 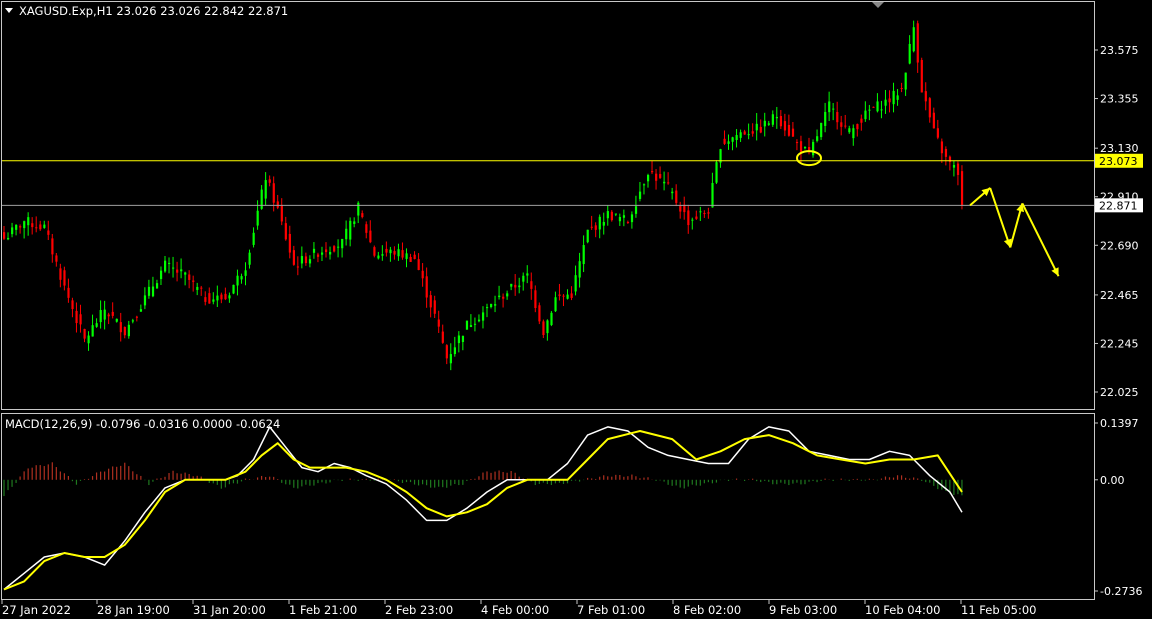 I want to click on forecast-arrow-segment, so click(x=1000, y=217).